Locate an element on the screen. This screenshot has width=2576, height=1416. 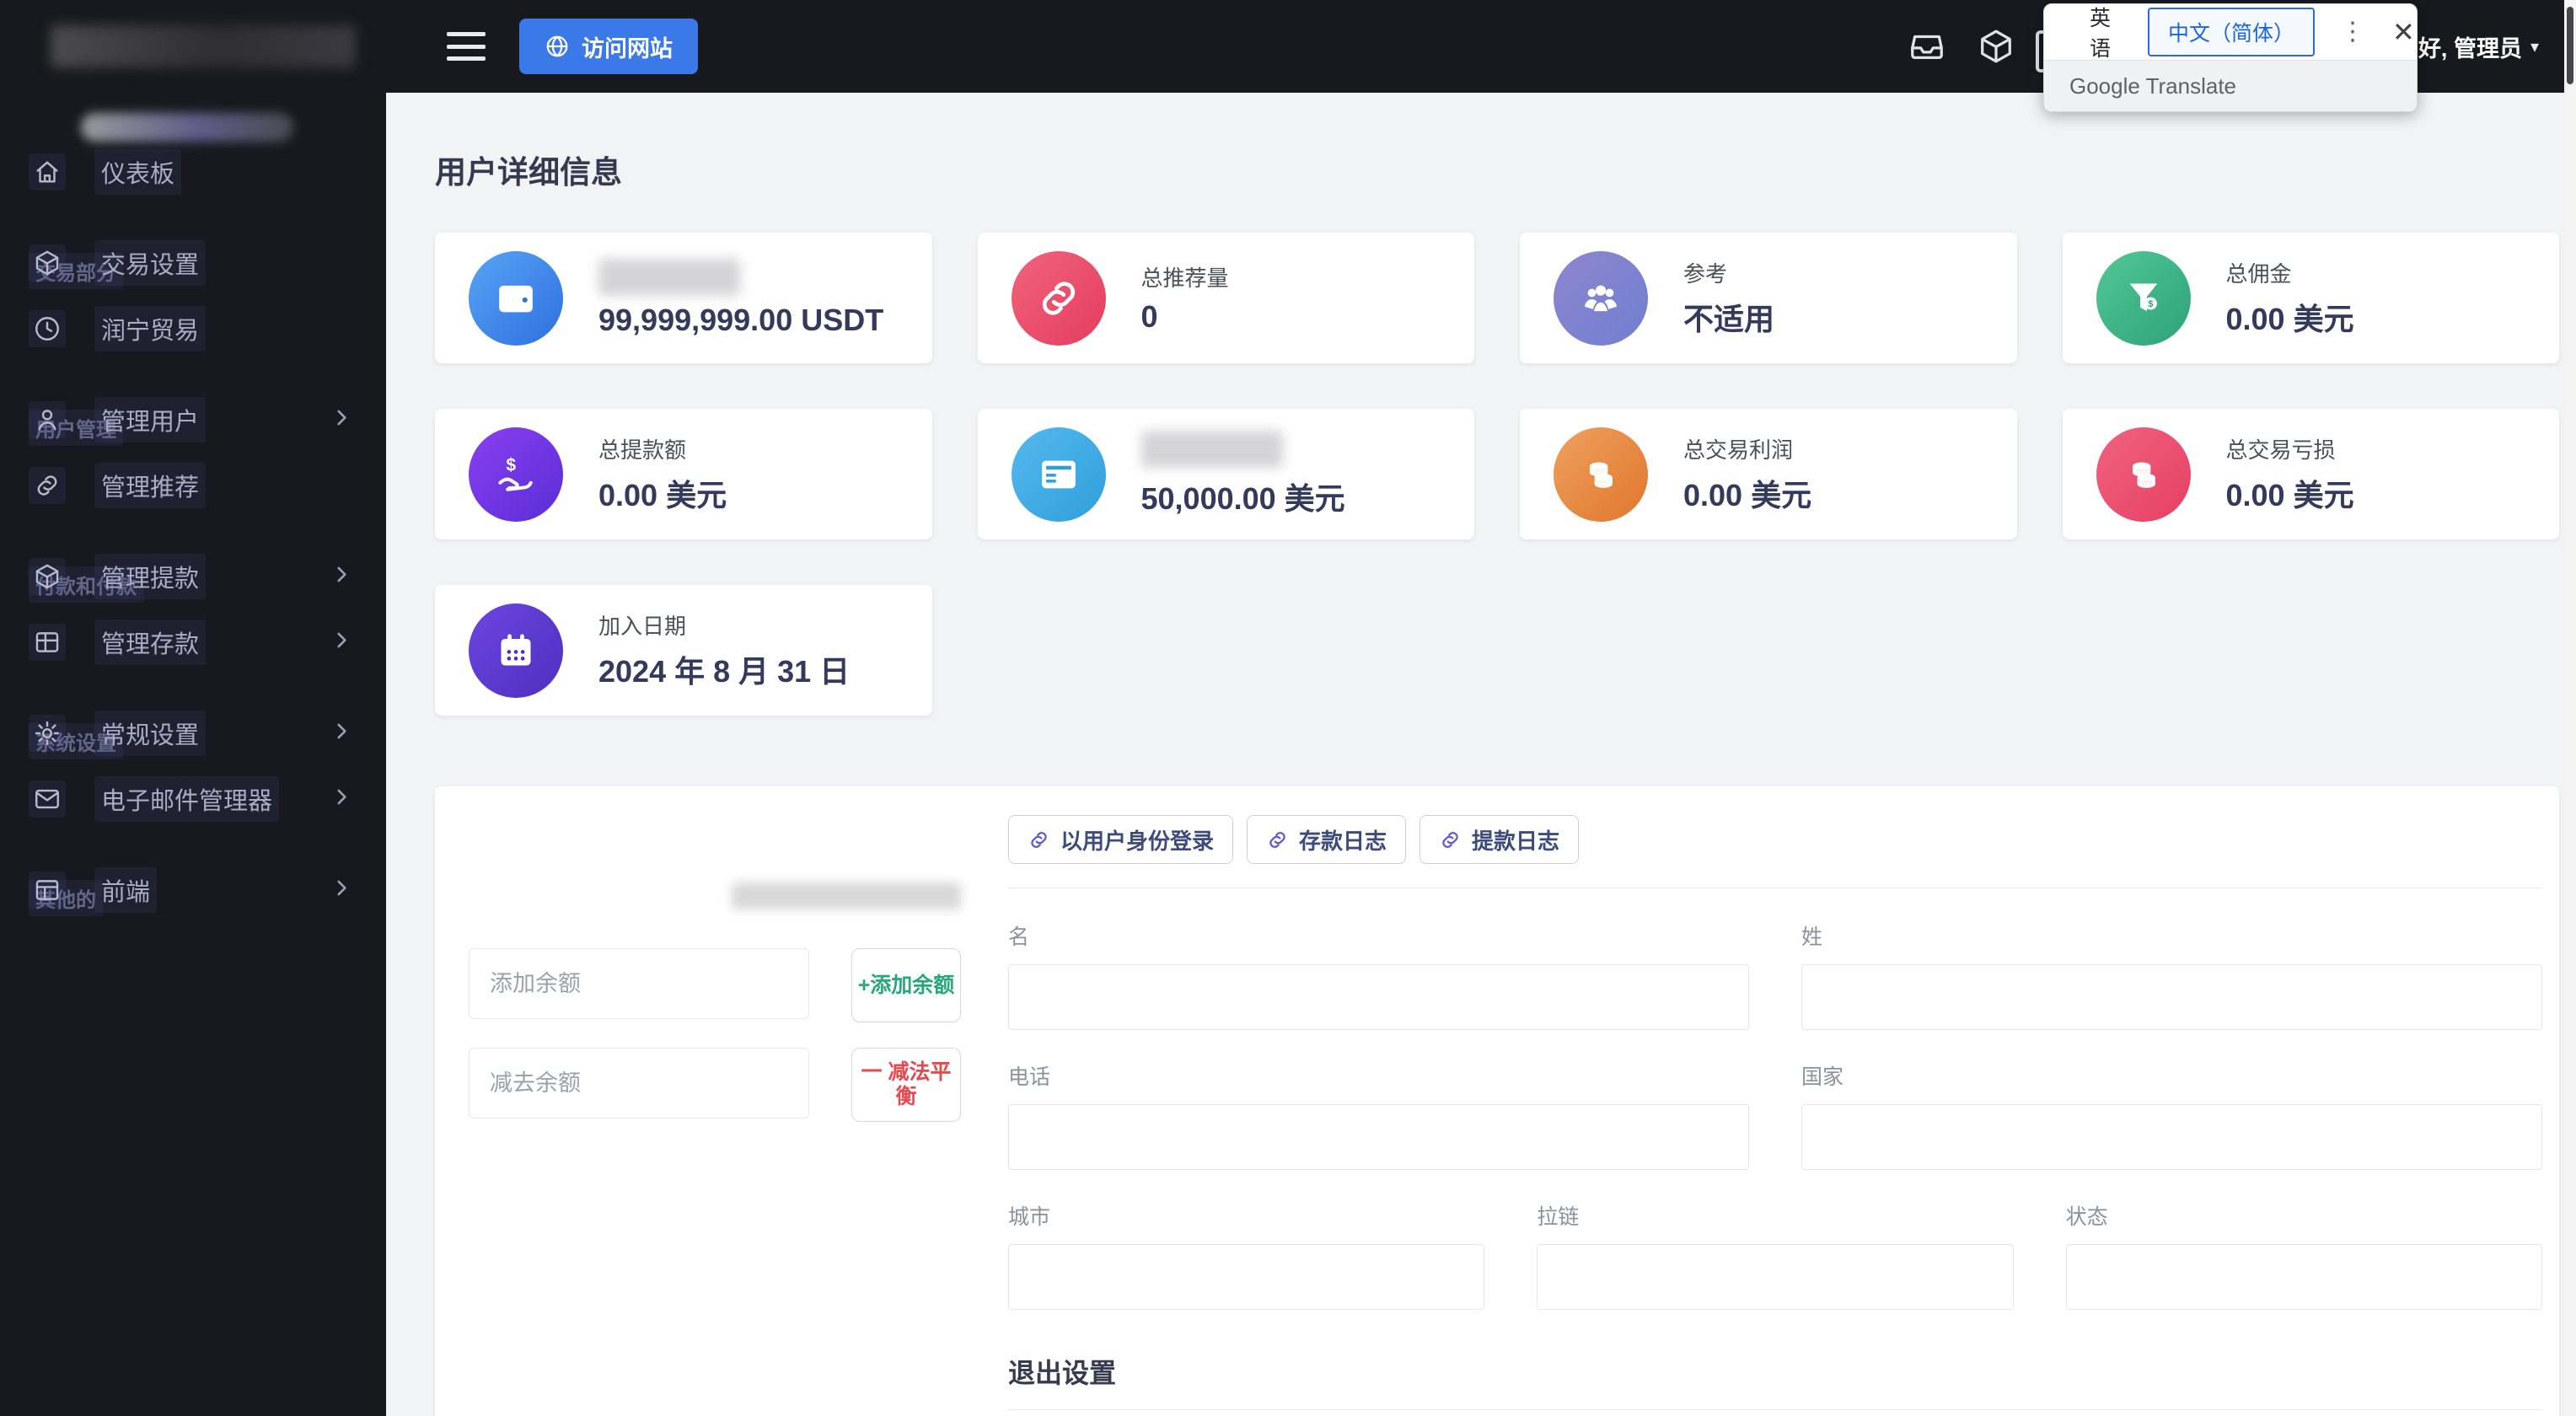
stat-card-total-withdrawn: $ 总提款额 0.00 美元 is located at coordinates (683, 474).